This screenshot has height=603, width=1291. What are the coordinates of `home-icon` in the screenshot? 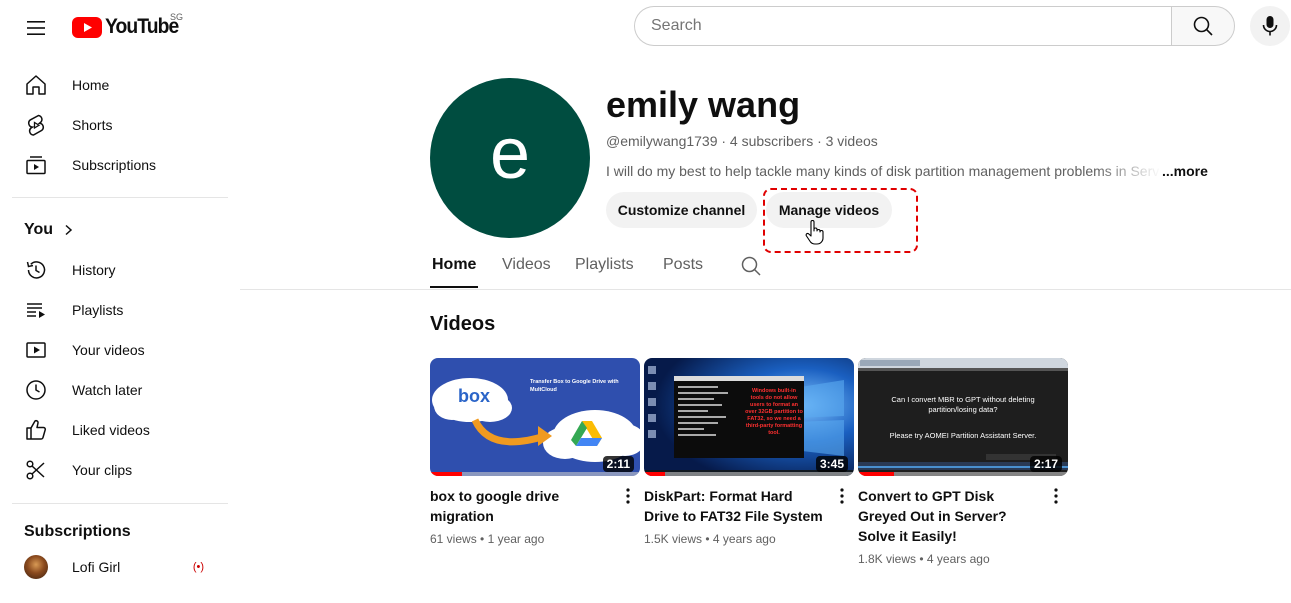 It's located at (36, 85).